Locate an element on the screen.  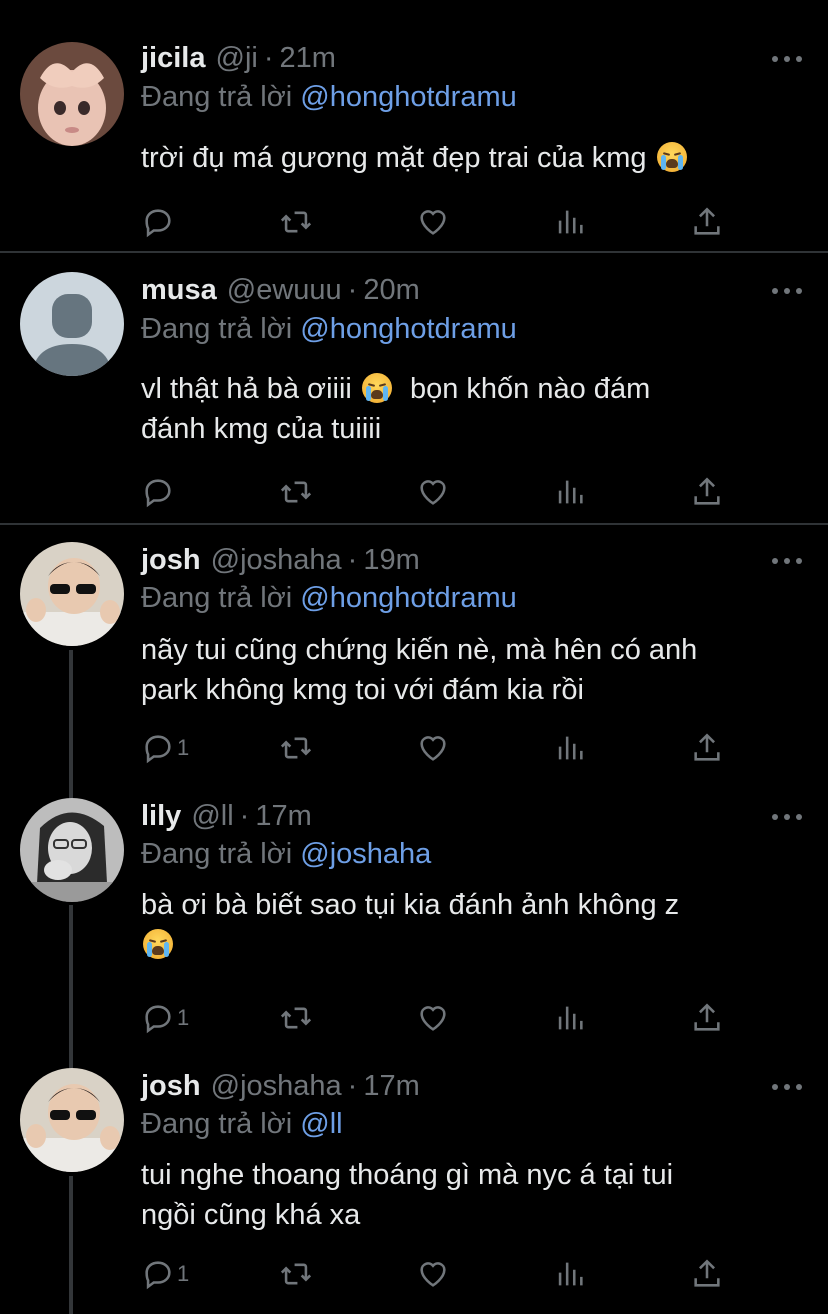
tweet-text: trời đụ má gương mặt đẹp trai của kmg is located at coordinates (471, 158).